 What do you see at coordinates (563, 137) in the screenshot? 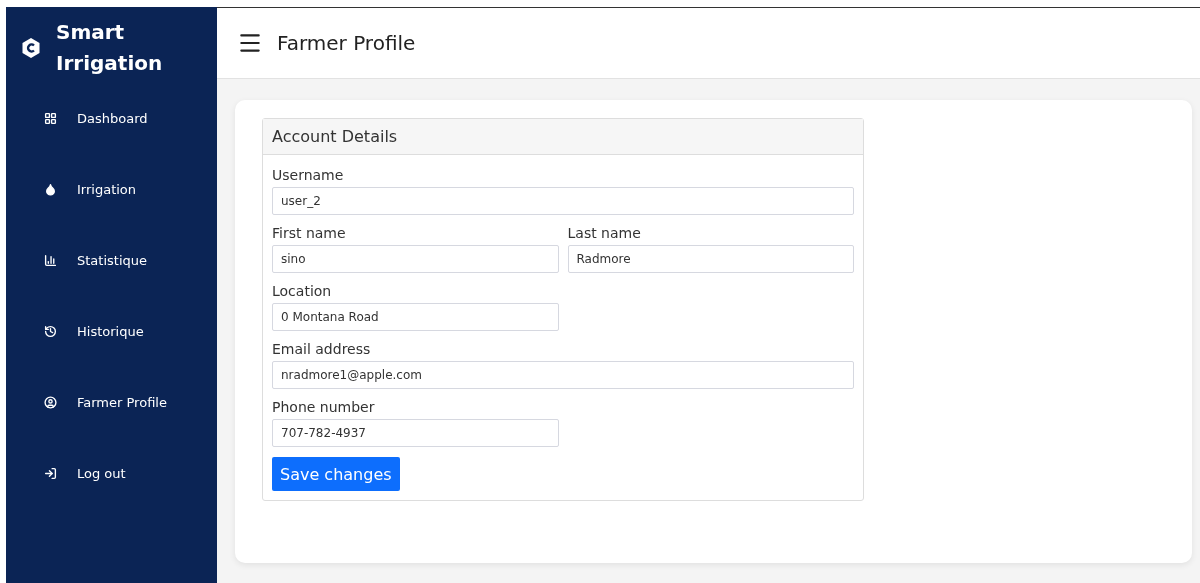
I see `panel-title: Account Details` at bounding box center [563, 137].